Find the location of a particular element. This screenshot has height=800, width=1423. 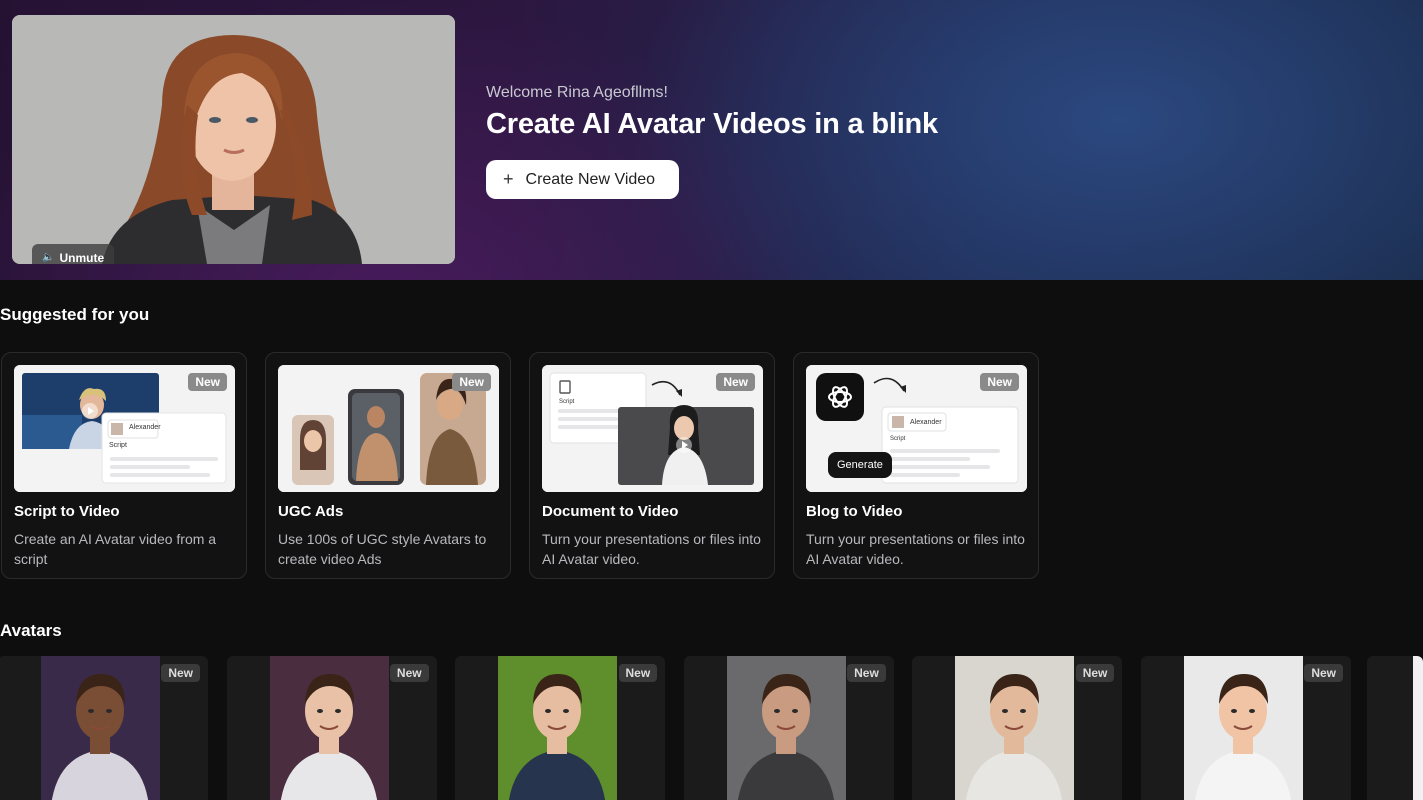

card-title: Document to Video is located at coordinates (610, 511).